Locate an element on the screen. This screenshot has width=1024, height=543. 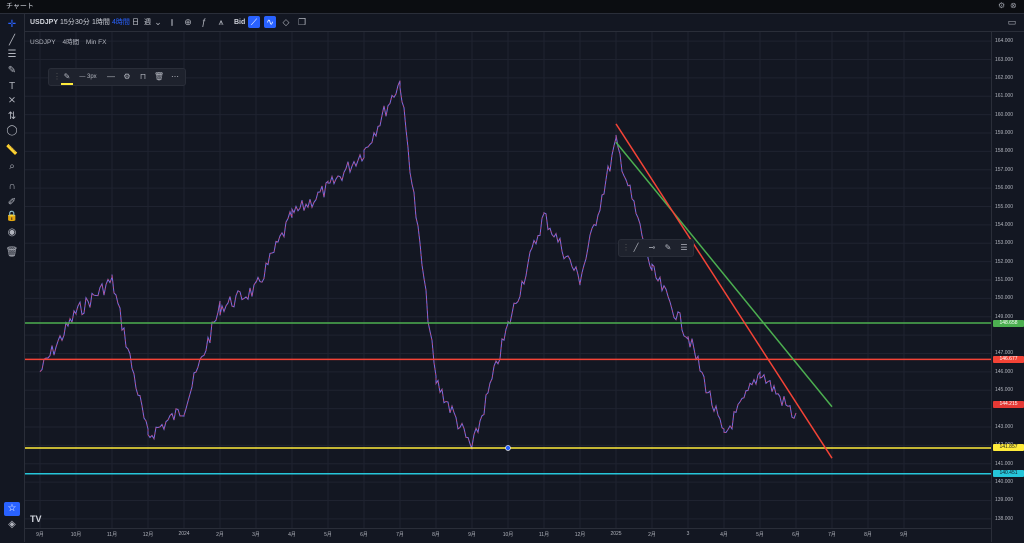
y-tick-label: 143.000 is located at coordinates (1004, 426).